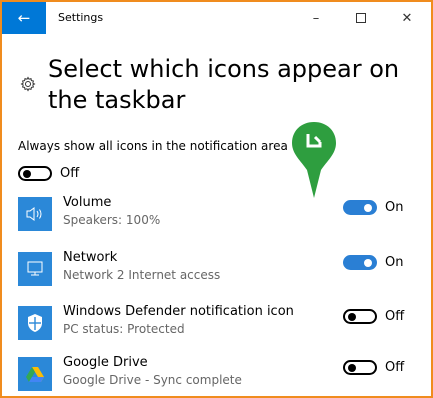  Describe the element at coordinates (87, 202) in the screenshot. I see `item-name: Volume` at that location.